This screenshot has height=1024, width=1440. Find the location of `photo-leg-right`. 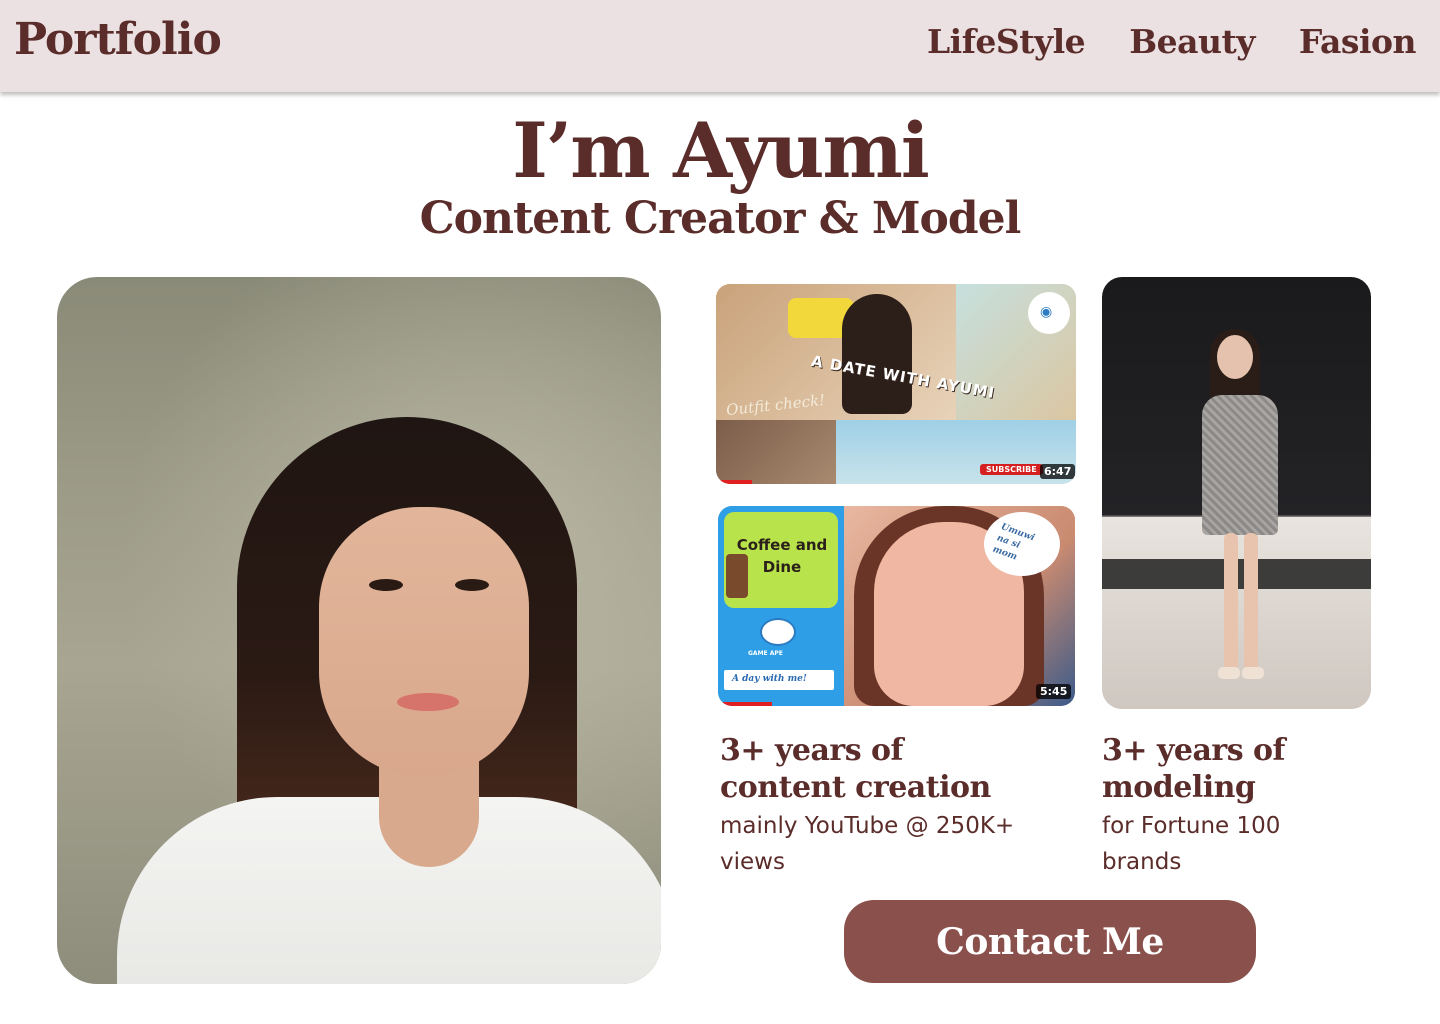

photo-leg-right is located at coordinates (1251, 603).